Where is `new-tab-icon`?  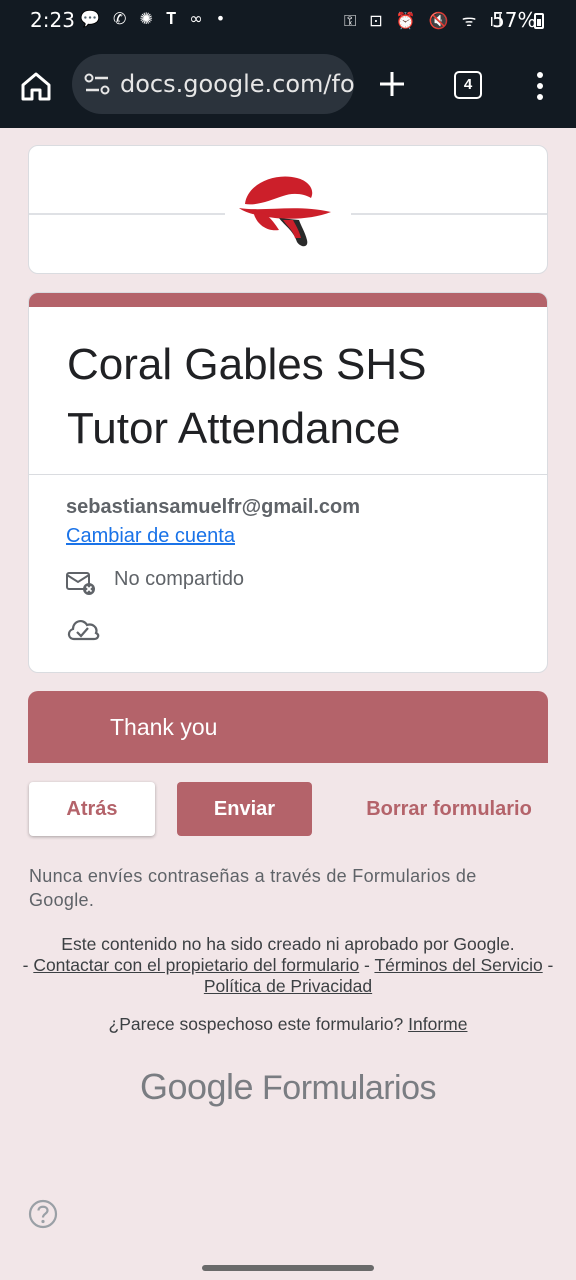
new-tab-icon is located at coordinates (392, 84).